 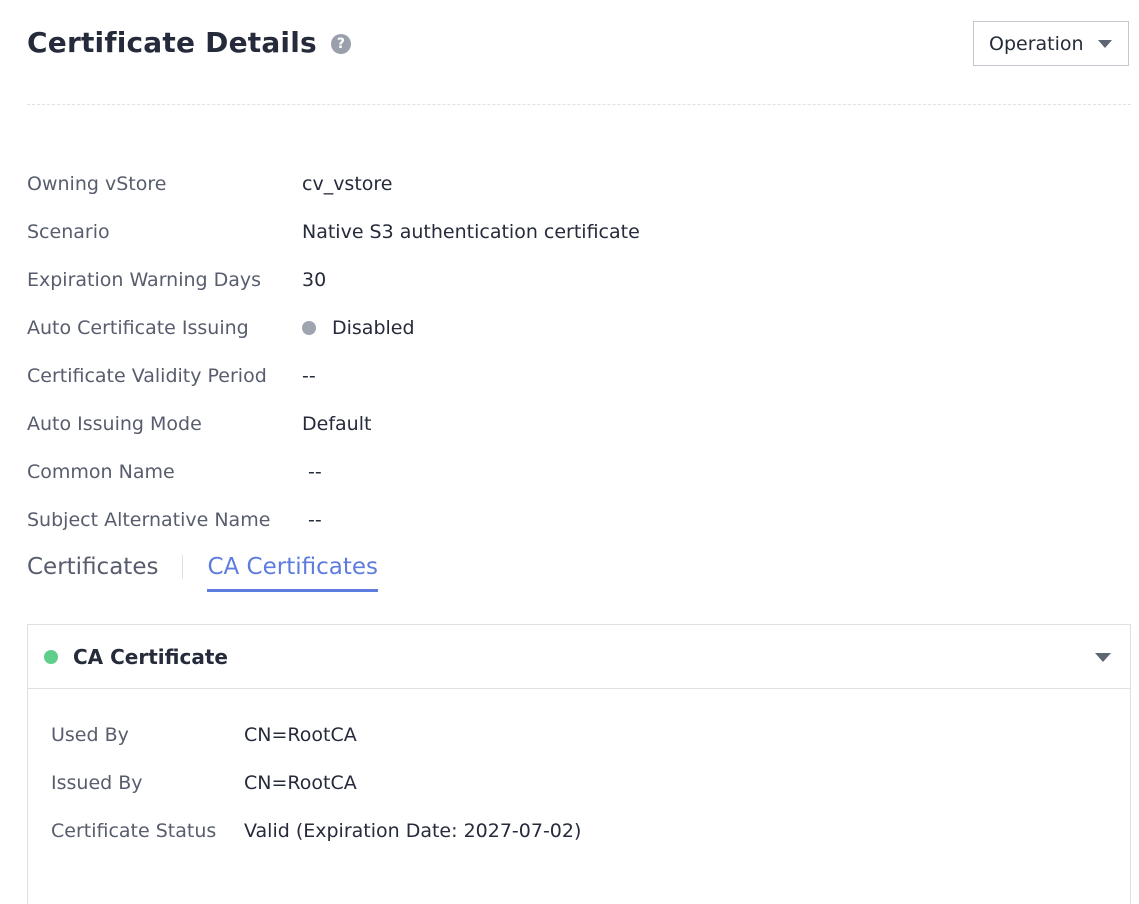 I want to click on panel-label: Used By, so click(x=90, y=735).